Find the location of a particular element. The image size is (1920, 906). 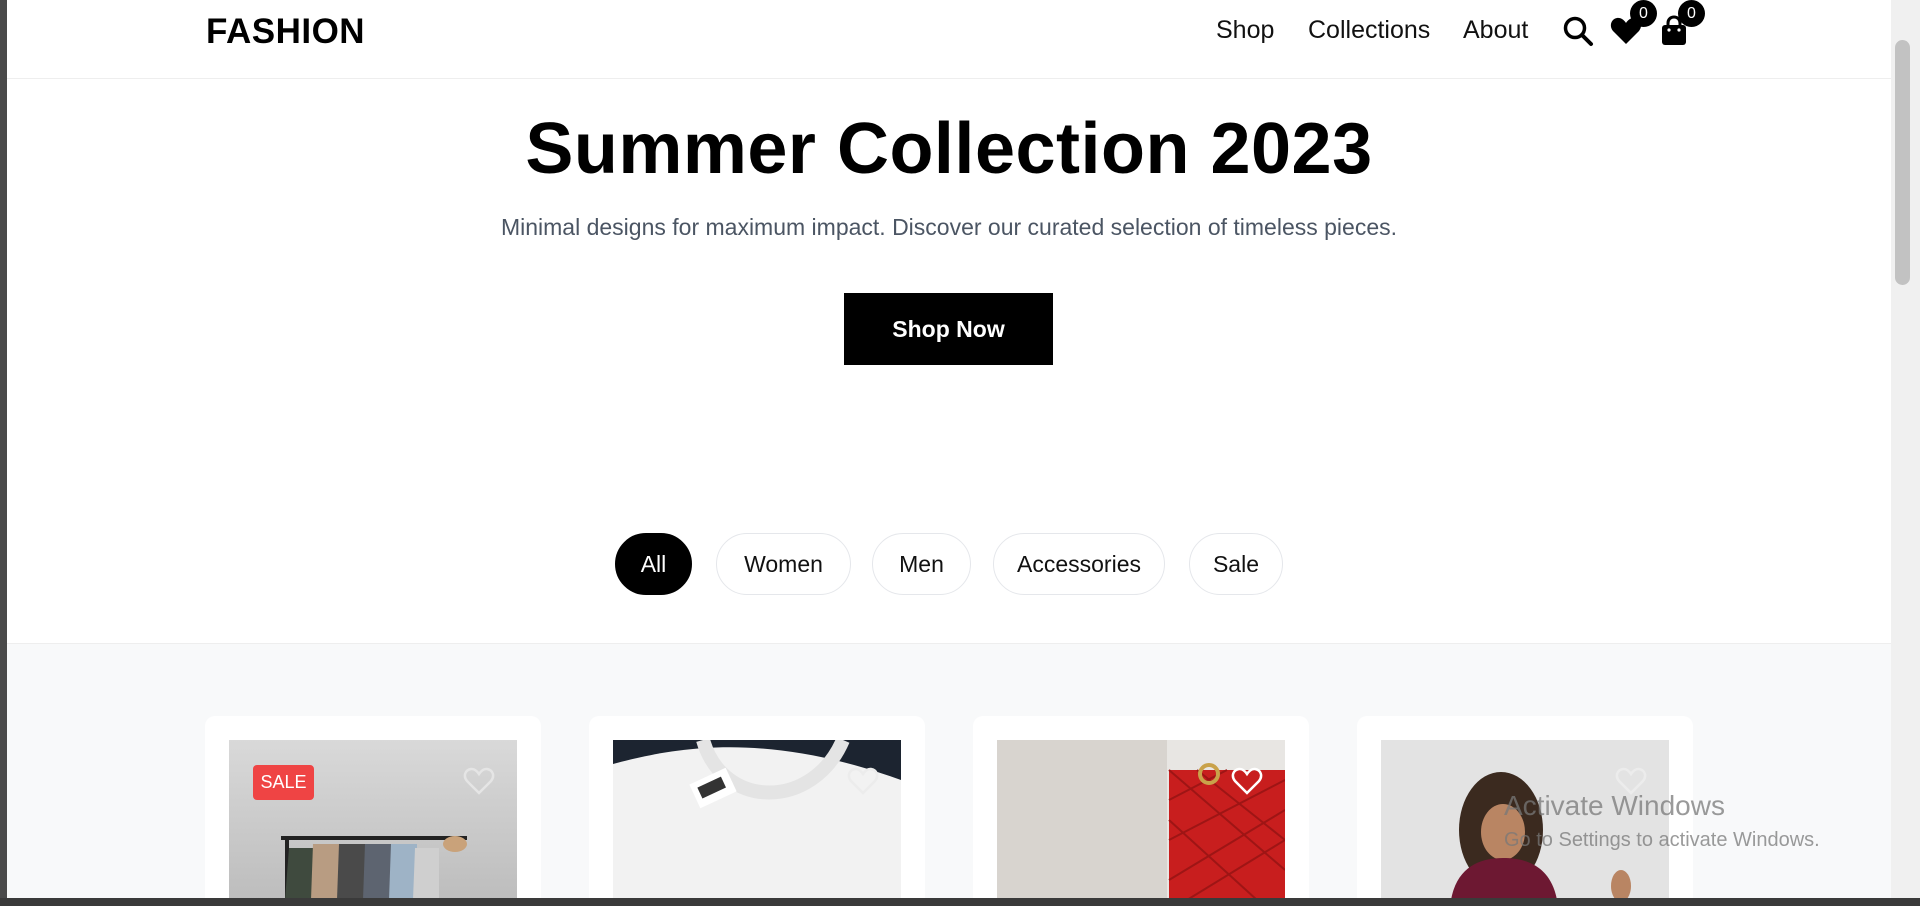

category-filters: All Women Men Accessories Sale is located at coordinates (949, 564).